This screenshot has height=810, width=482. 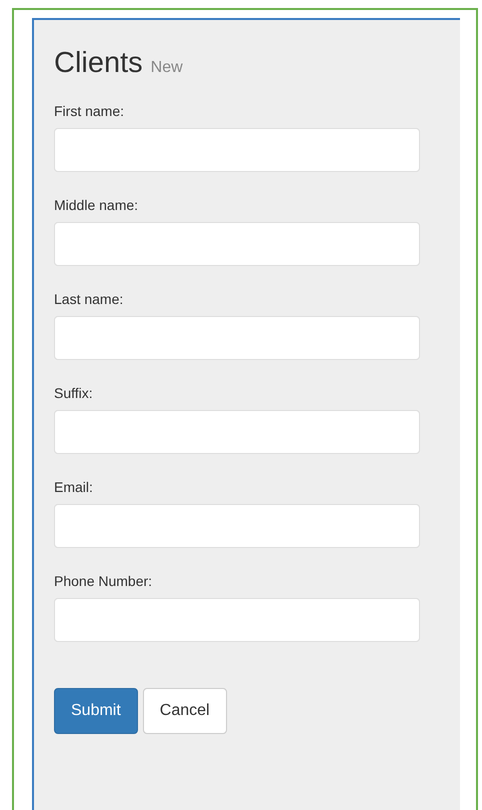 I want to click on page-subtitle: New, so click(x=166, y=68).